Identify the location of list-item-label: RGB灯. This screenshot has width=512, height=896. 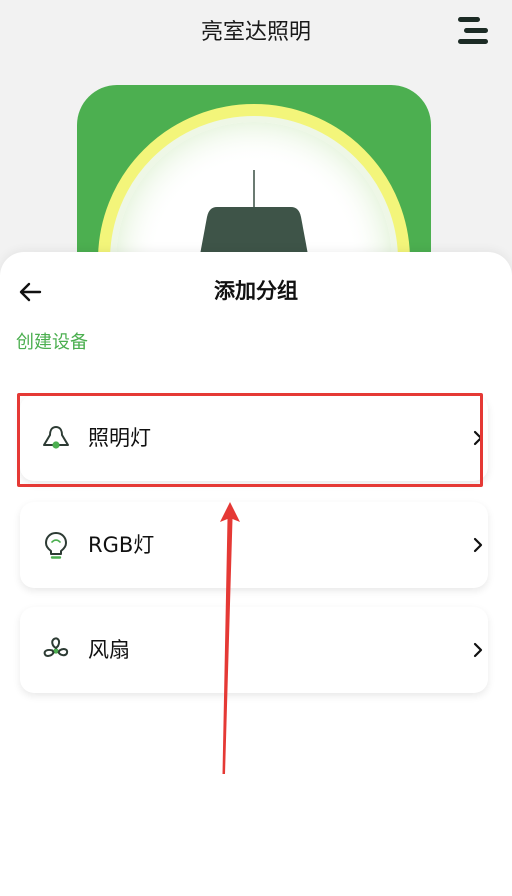
(121, 545).